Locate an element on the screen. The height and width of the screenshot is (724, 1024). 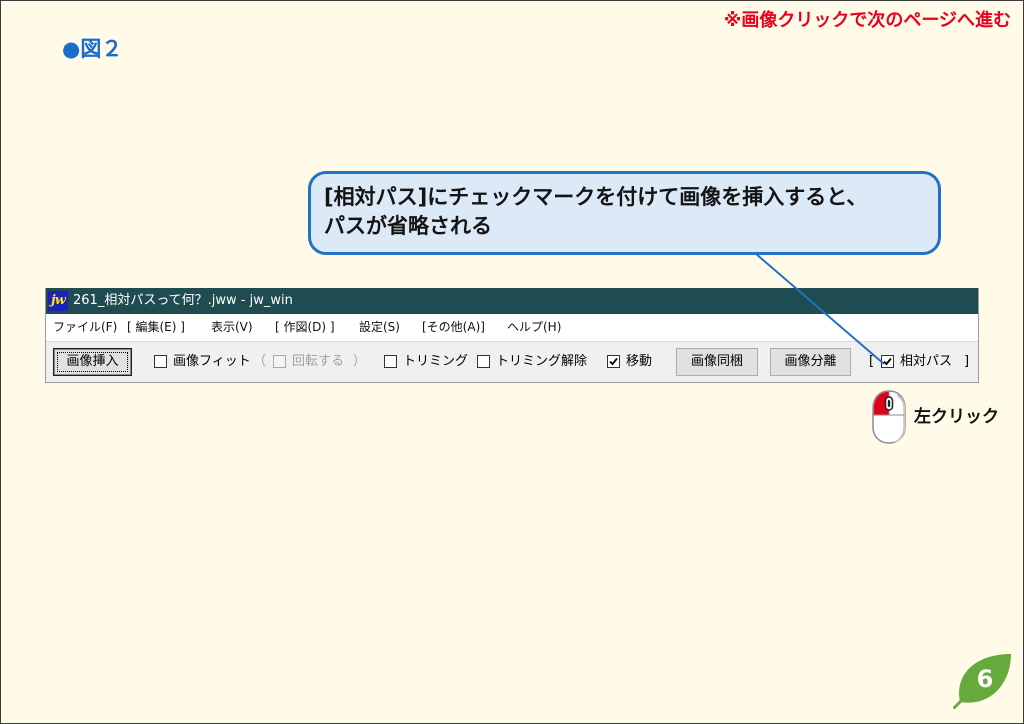
separate-image-button: 画像分離 is located at coordinates (810, 362).